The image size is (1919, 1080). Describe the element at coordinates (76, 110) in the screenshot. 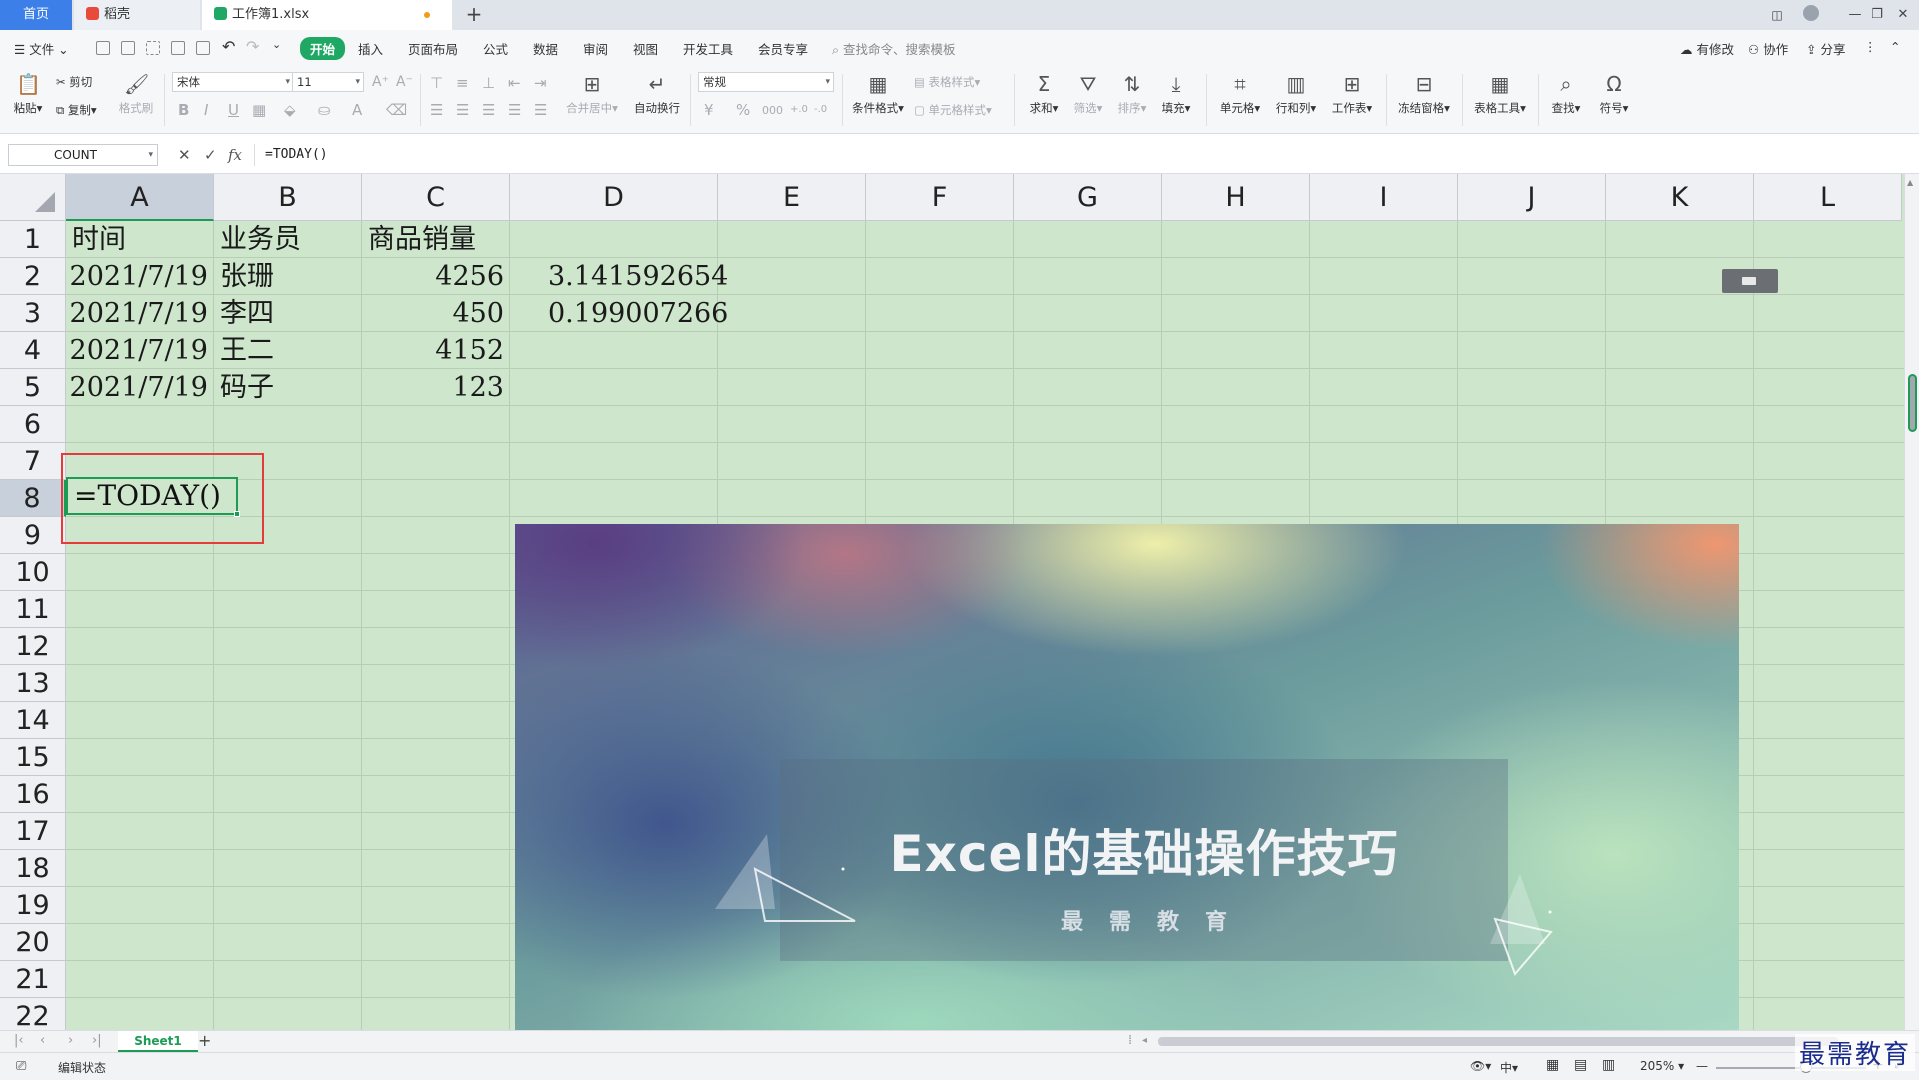

I see `copy-button: ⧉ 复制▾` at that location.